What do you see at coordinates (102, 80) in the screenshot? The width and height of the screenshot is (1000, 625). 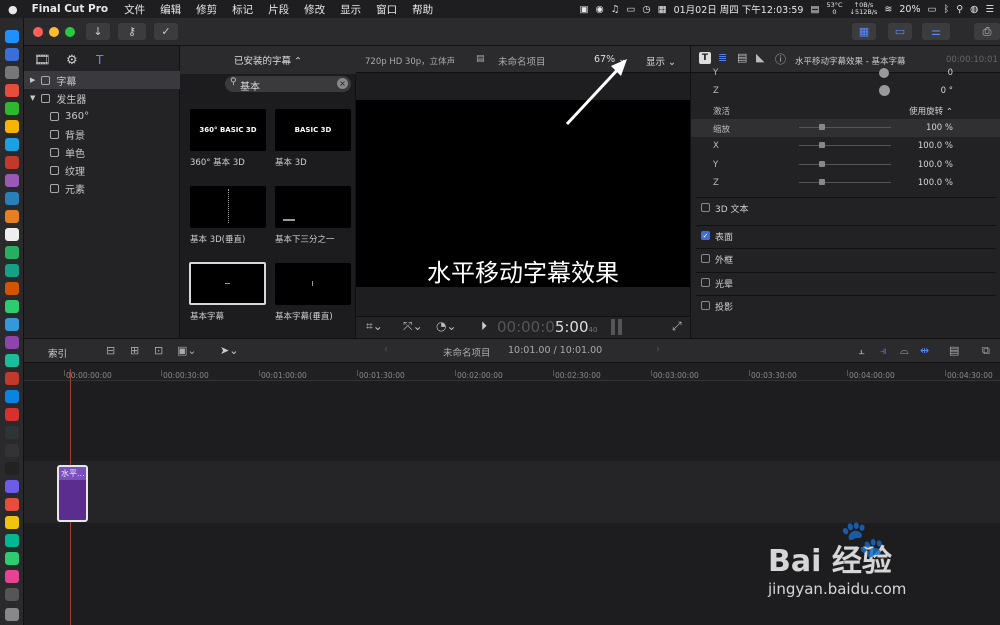 I see `sidebar-item-titles: ▶ 字幕` at bounding box center [102, 80].